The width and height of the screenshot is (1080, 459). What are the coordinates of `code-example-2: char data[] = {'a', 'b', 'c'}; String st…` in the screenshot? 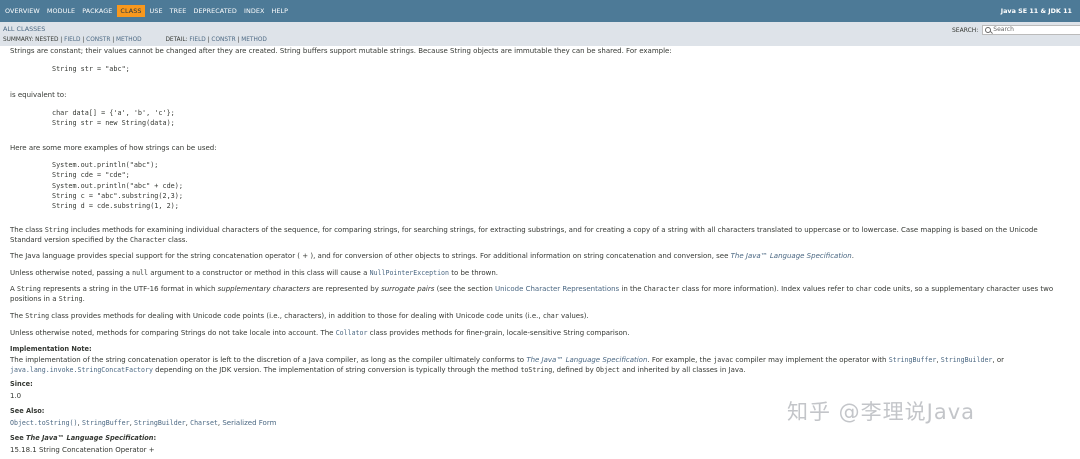 It's located at (113, 118).